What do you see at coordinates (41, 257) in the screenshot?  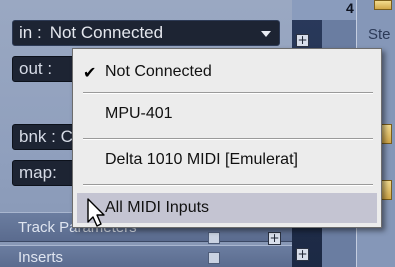 I see `inserts-label: Inserts` at bounding box center [41, 257].